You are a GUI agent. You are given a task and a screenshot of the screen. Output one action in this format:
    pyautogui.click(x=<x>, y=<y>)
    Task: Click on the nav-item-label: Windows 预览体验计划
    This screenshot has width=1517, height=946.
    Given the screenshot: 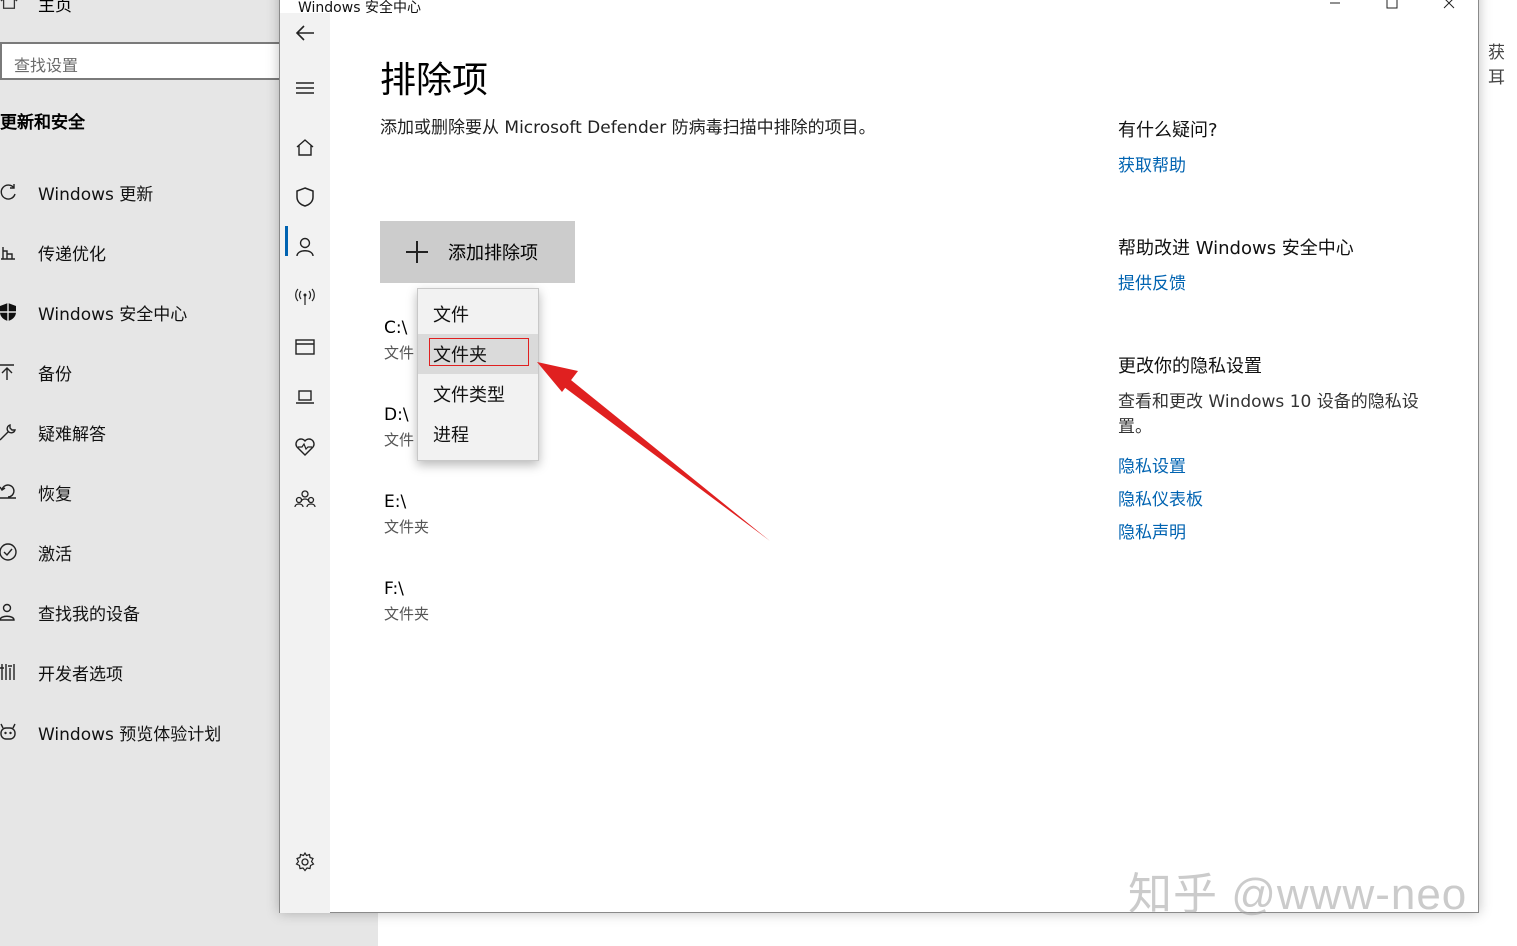 What is the action you would take?
    pyautogui.click(x=130, y=734)
    